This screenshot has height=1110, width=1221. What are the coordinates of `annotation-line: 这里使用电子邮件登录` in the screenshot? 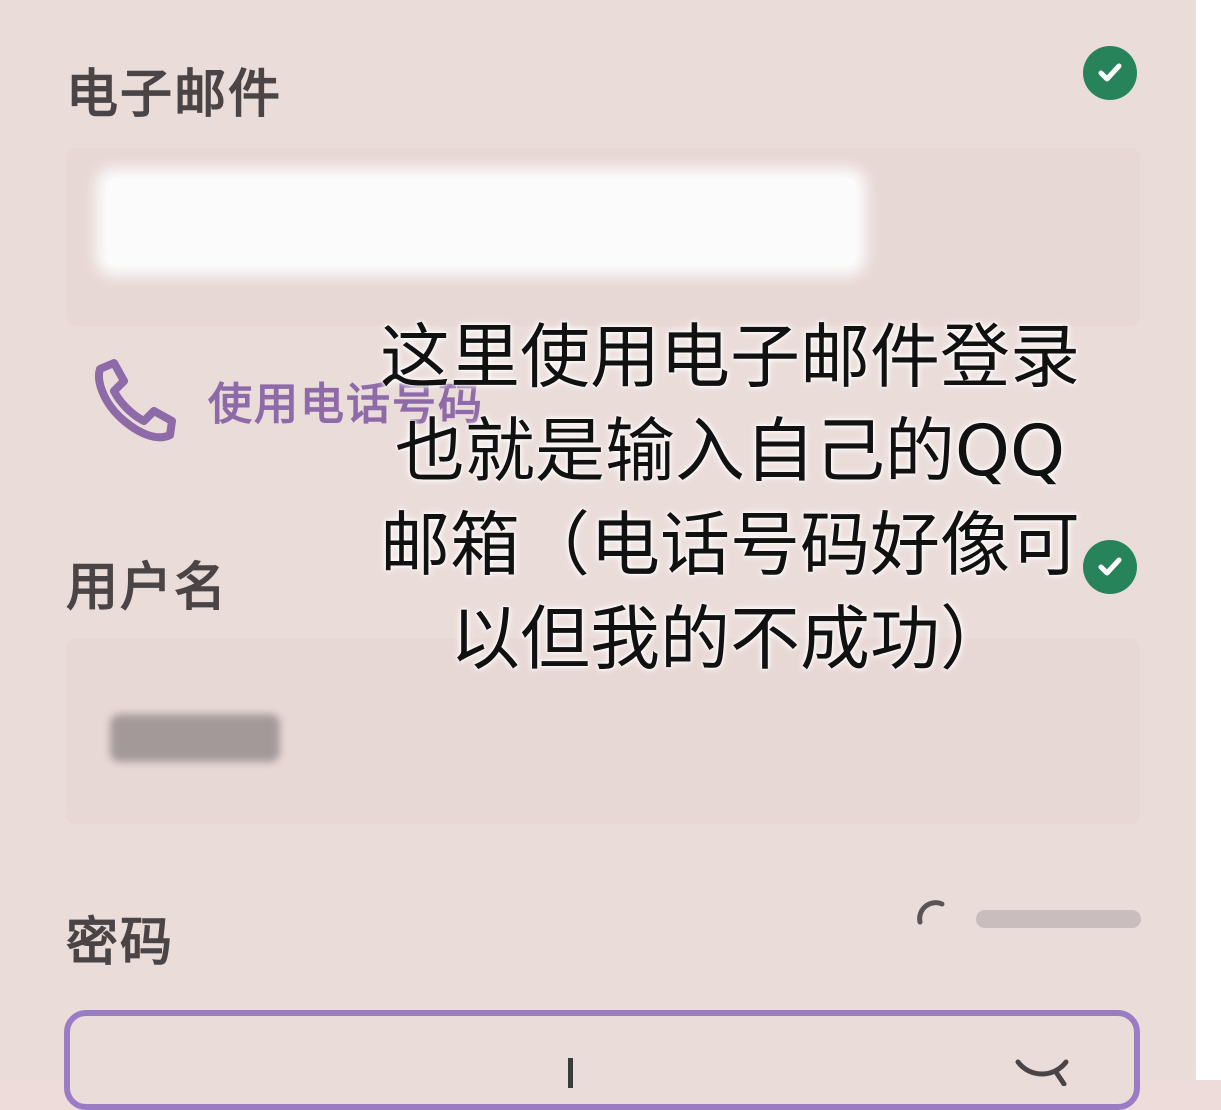 It's located at (730, 357).